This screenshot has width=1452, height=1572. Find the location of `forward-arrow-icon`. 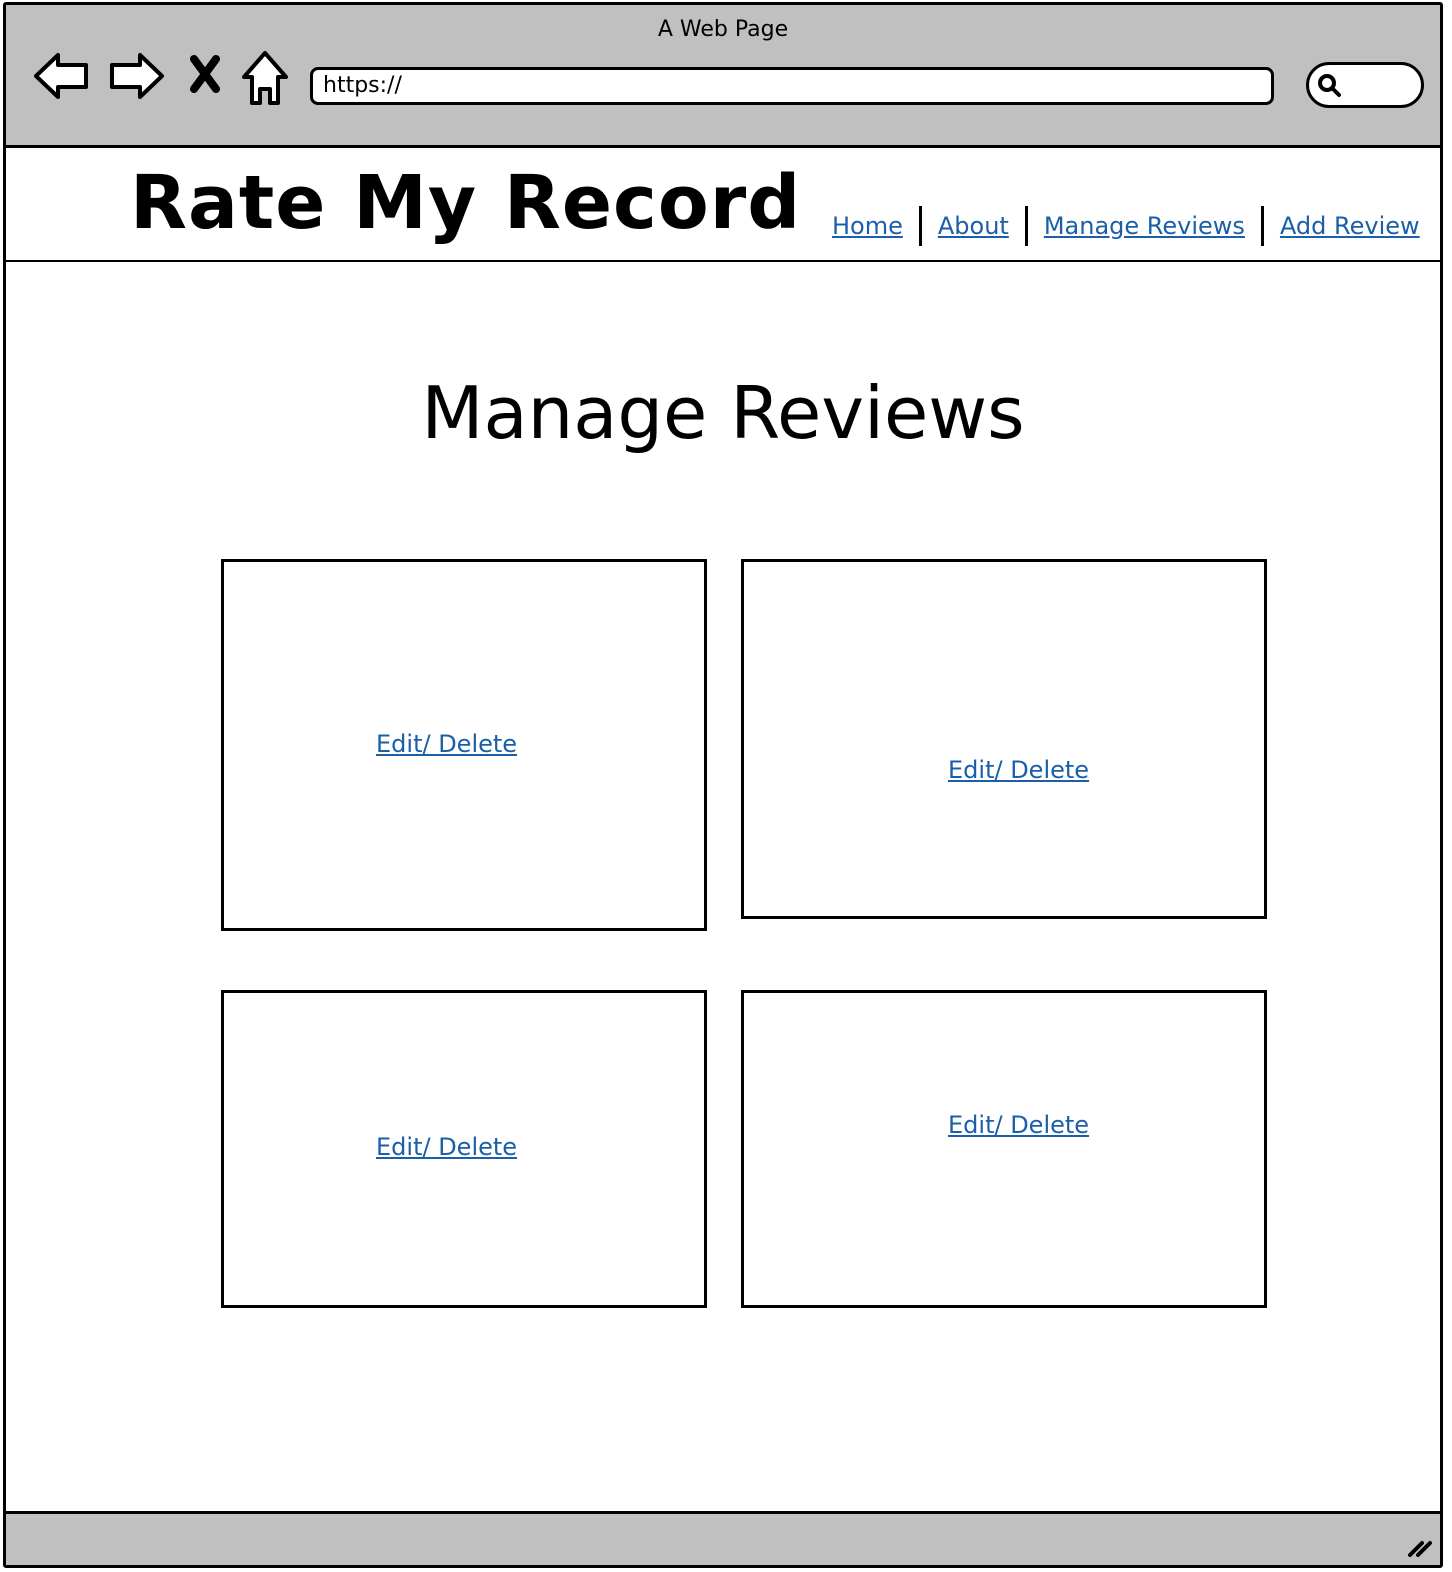

forward-arrow-icon is located at coordinates (135, 76).